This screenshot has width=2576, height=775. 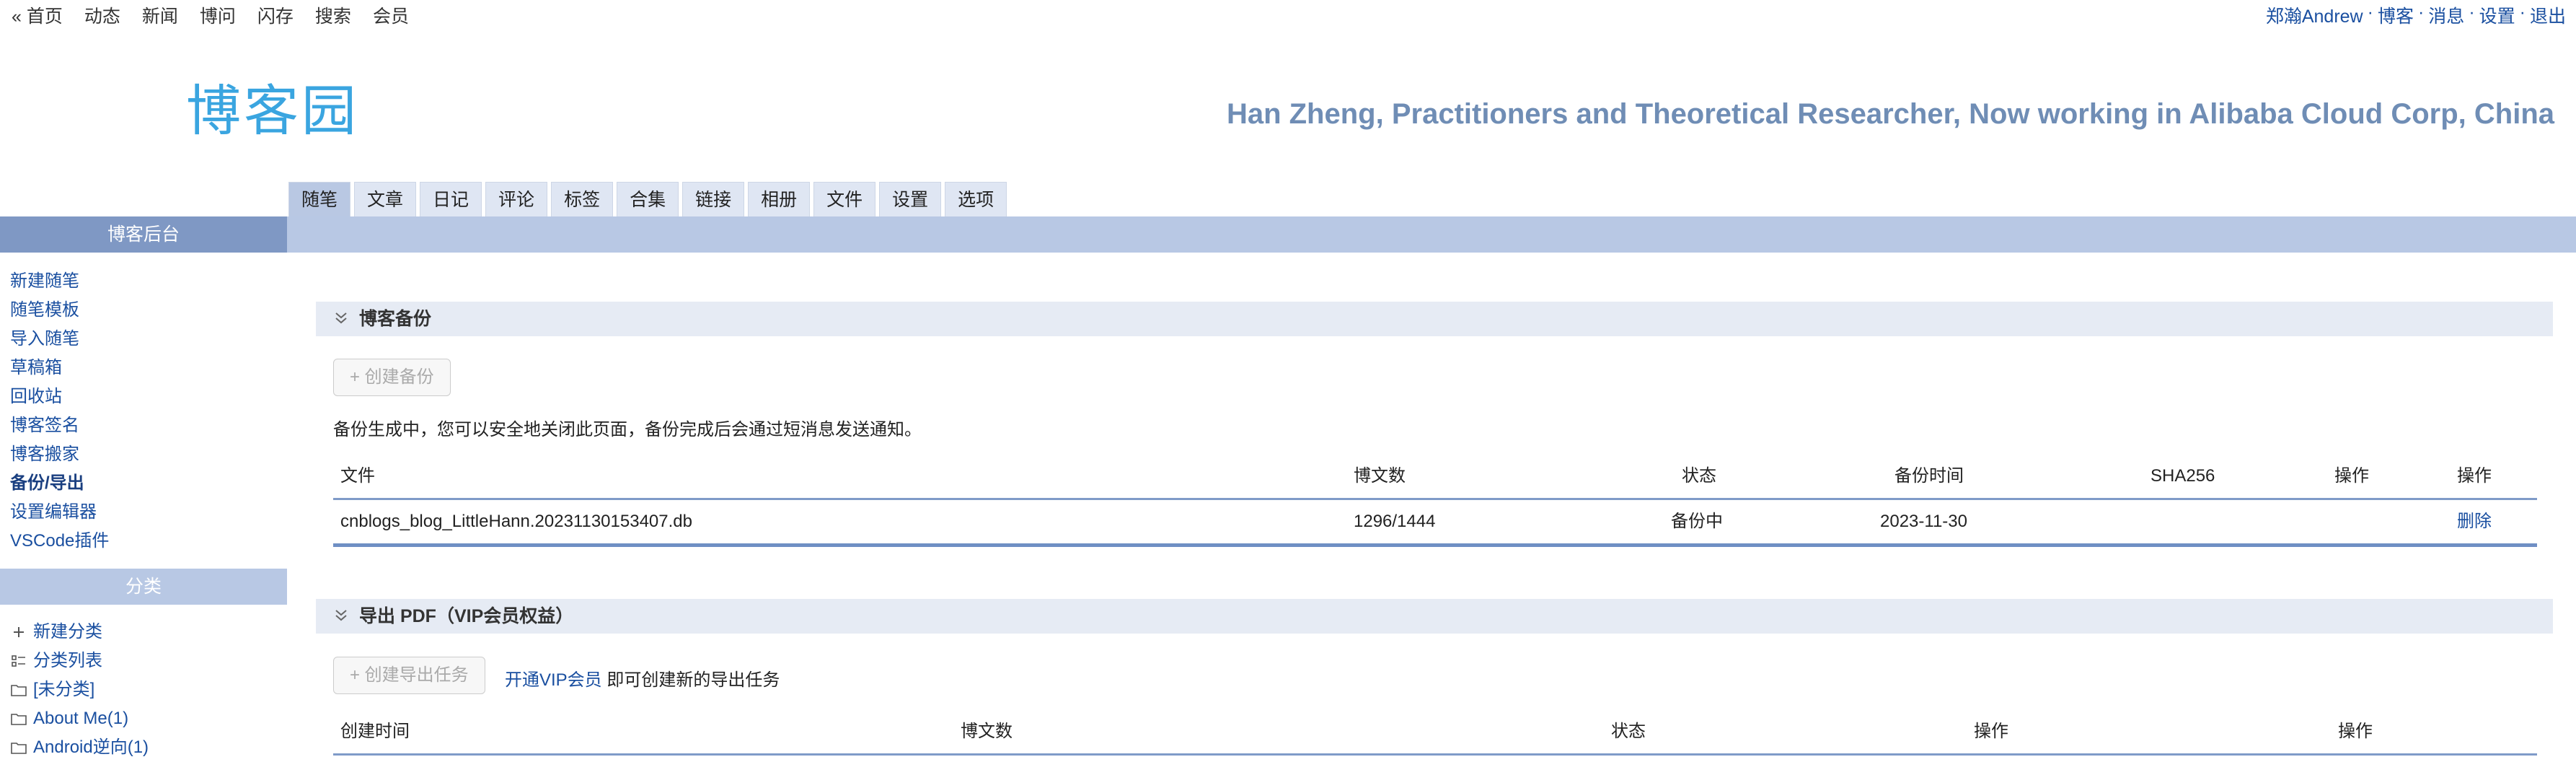 I want to click on tab-tags: 标签, so click(x=582, y=199).